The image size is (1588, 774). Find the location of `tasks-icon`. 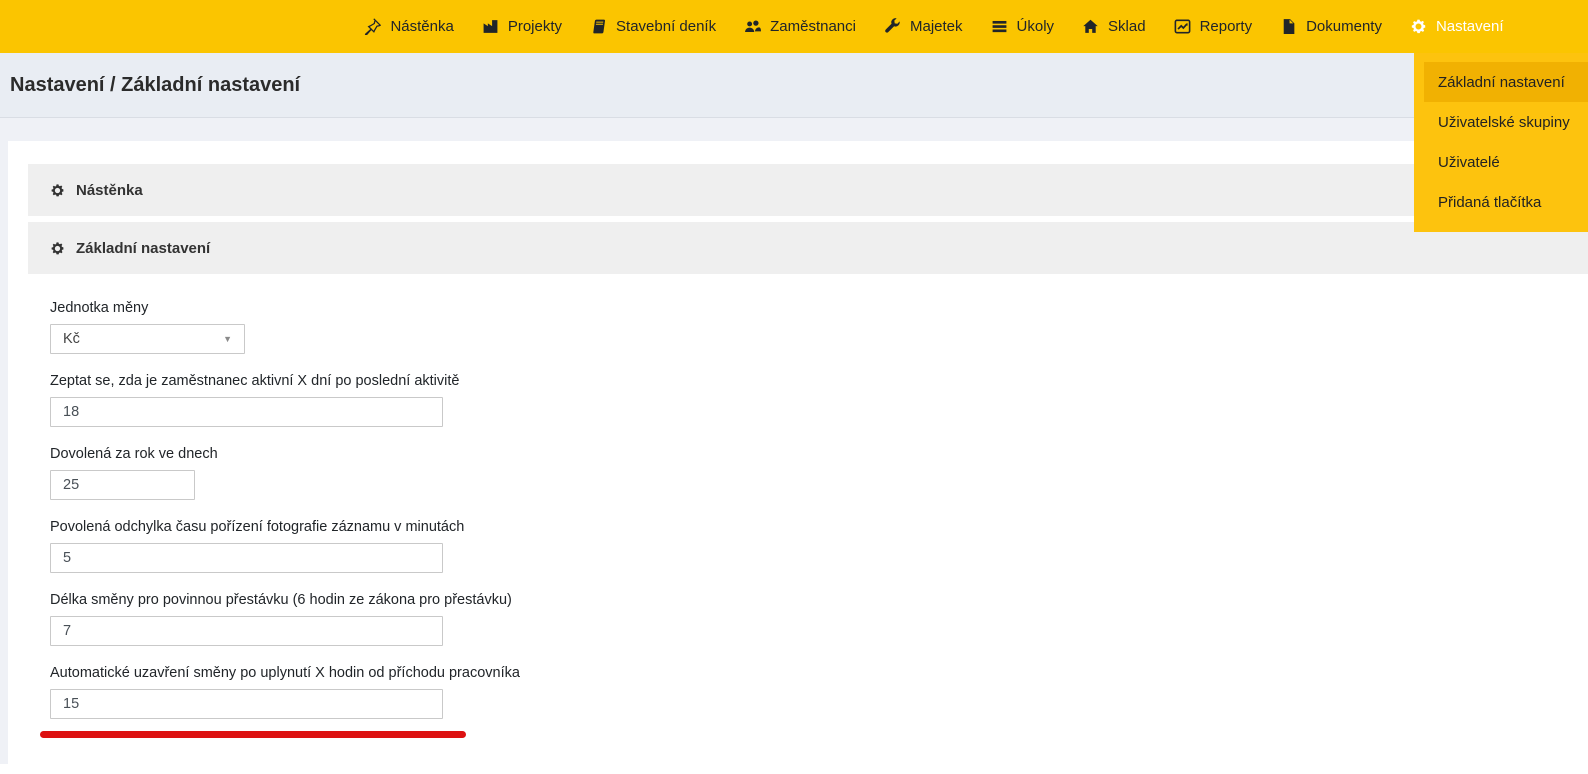

tasks-icon is located at coordinates (999, 26).